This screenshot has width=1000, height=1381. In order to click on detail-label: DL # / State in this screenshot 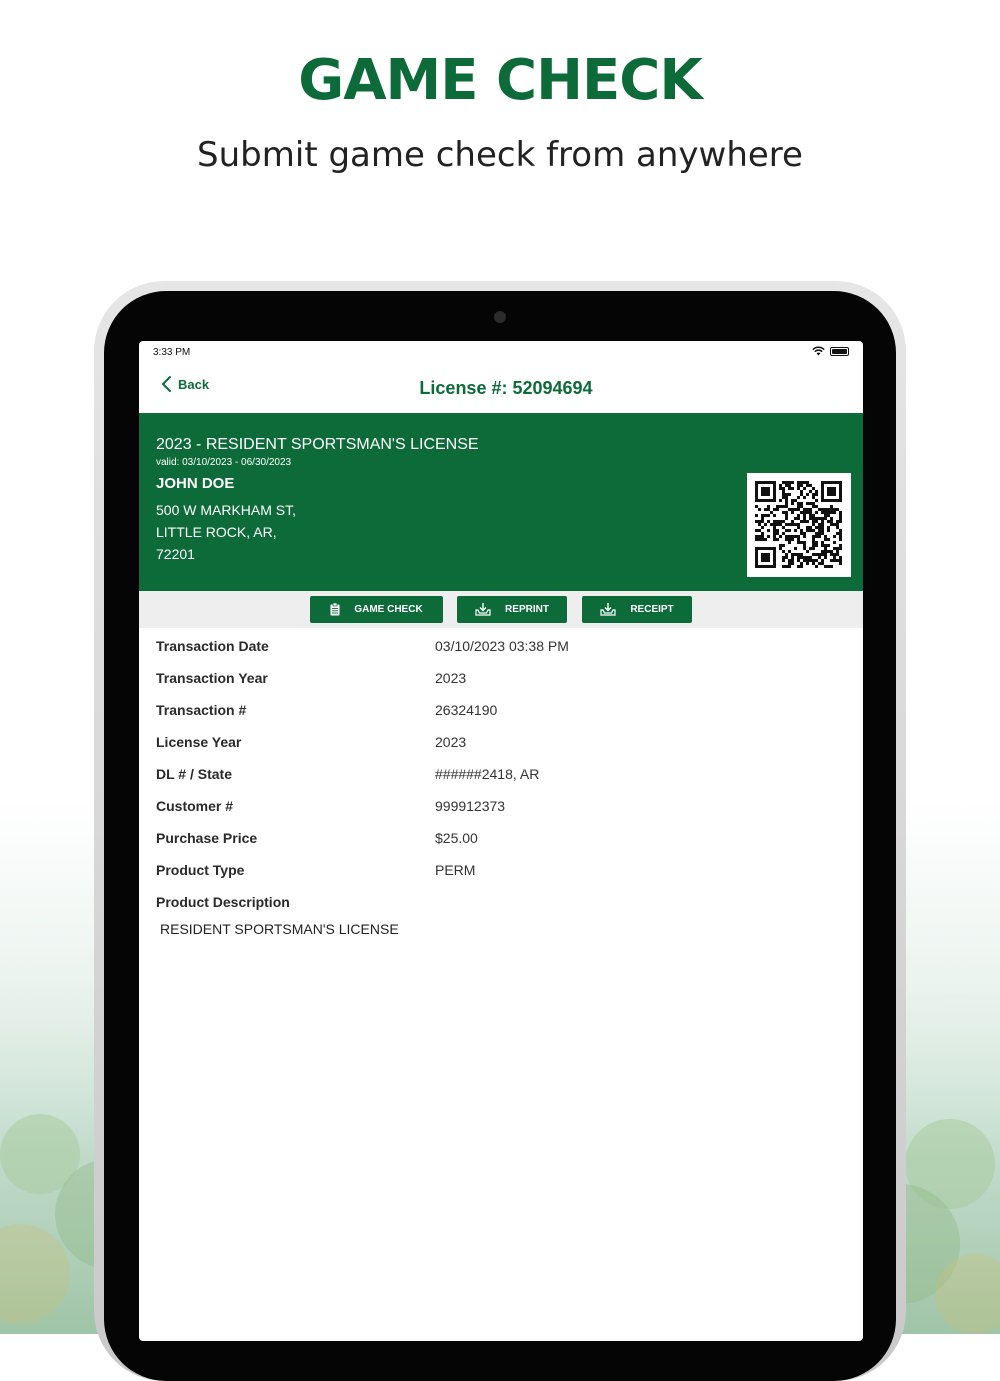, I will do `click(194, 774)`.